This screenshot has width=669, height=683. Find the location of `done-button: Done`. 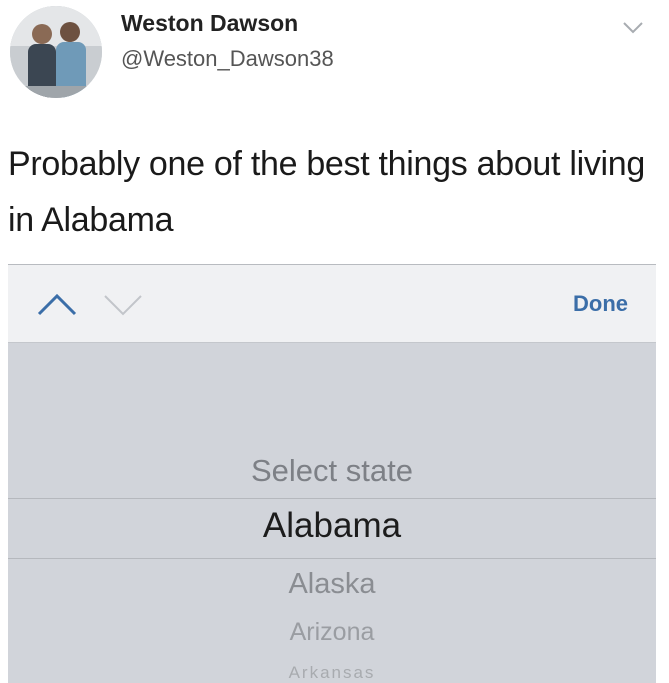

done-button: Done is located at coordinates (600, 304).